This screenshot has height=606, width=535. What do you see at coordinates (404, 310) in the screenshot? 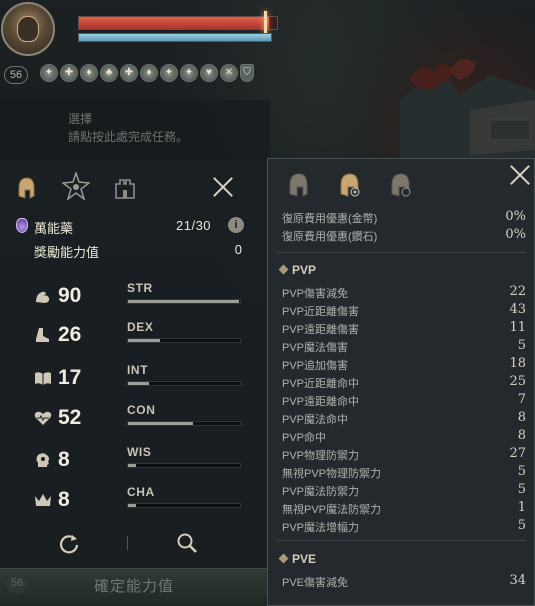
I see `pvp-stat-line: PVP近距離傷害 43` at bounding box center [404, 310].